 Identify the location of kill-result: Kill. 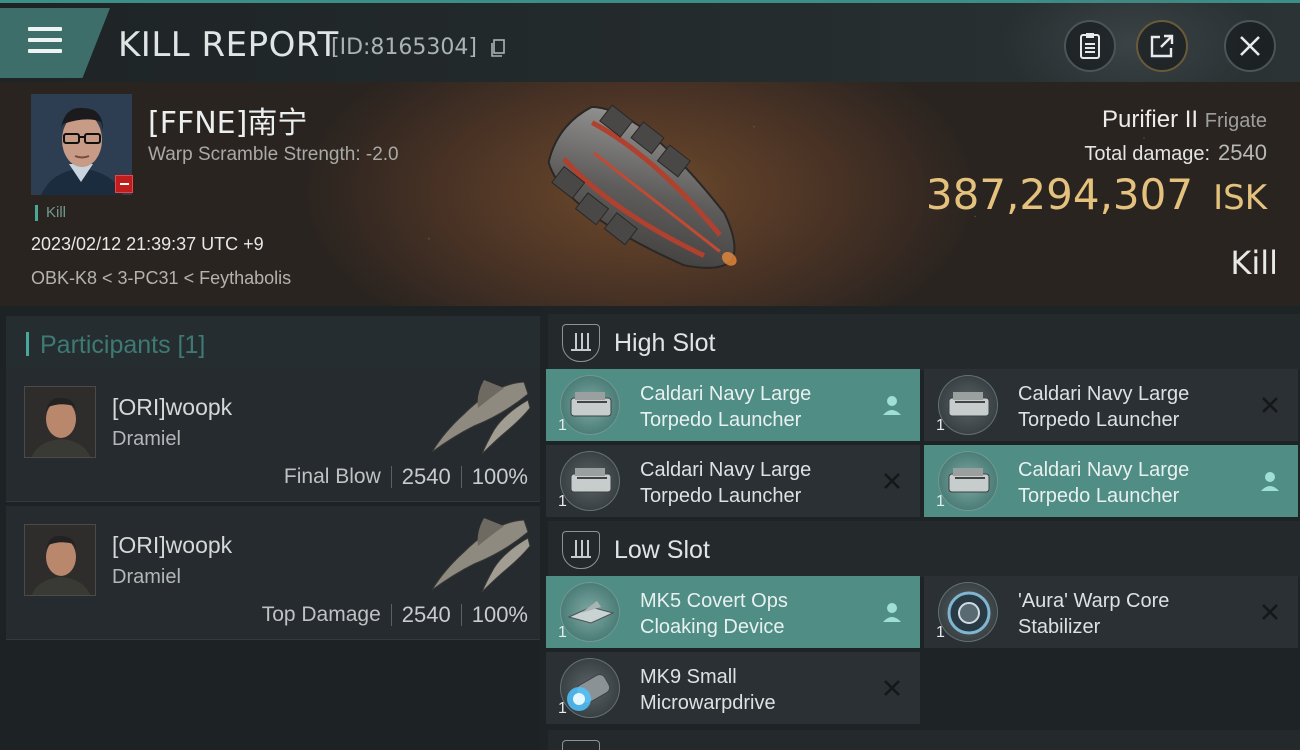
(1254, 263).